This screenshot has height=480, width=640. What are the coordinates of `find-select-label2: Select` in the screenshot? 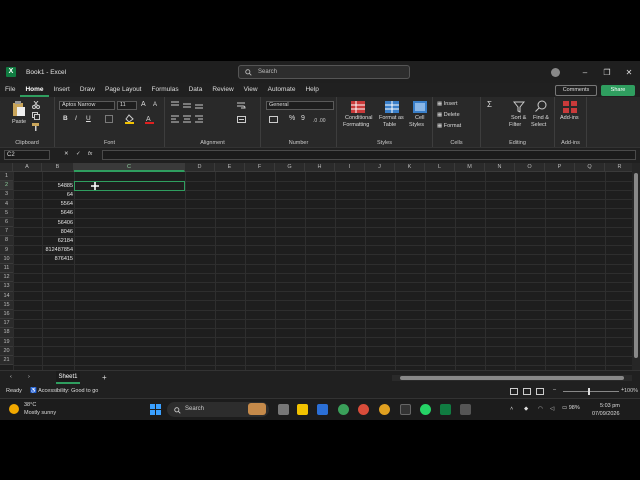 It's located at (538, 125).